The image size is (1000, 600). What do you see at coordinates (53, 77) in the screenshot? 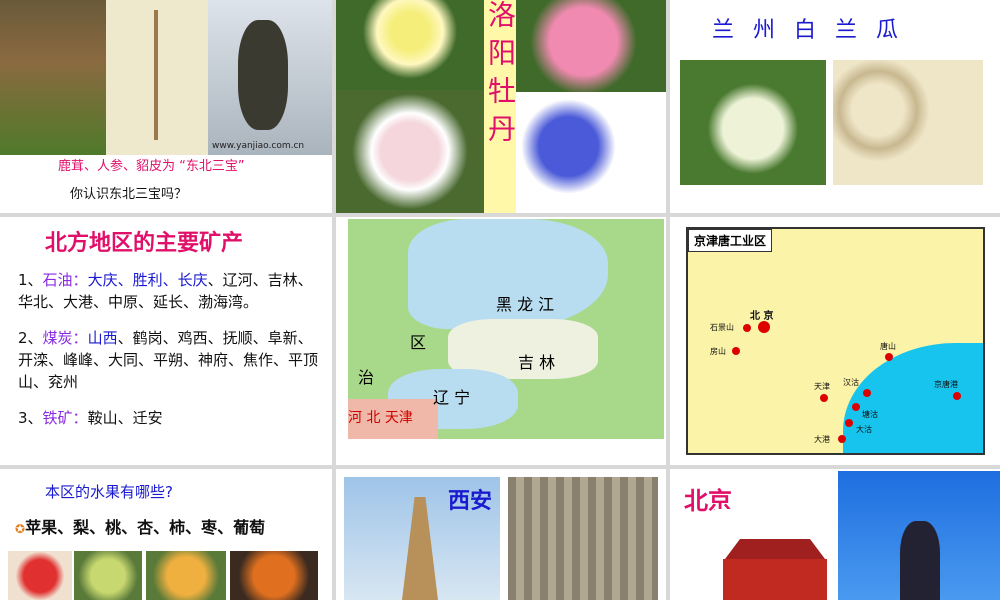
I see `deer-photo` at bounding box center [53, 77].